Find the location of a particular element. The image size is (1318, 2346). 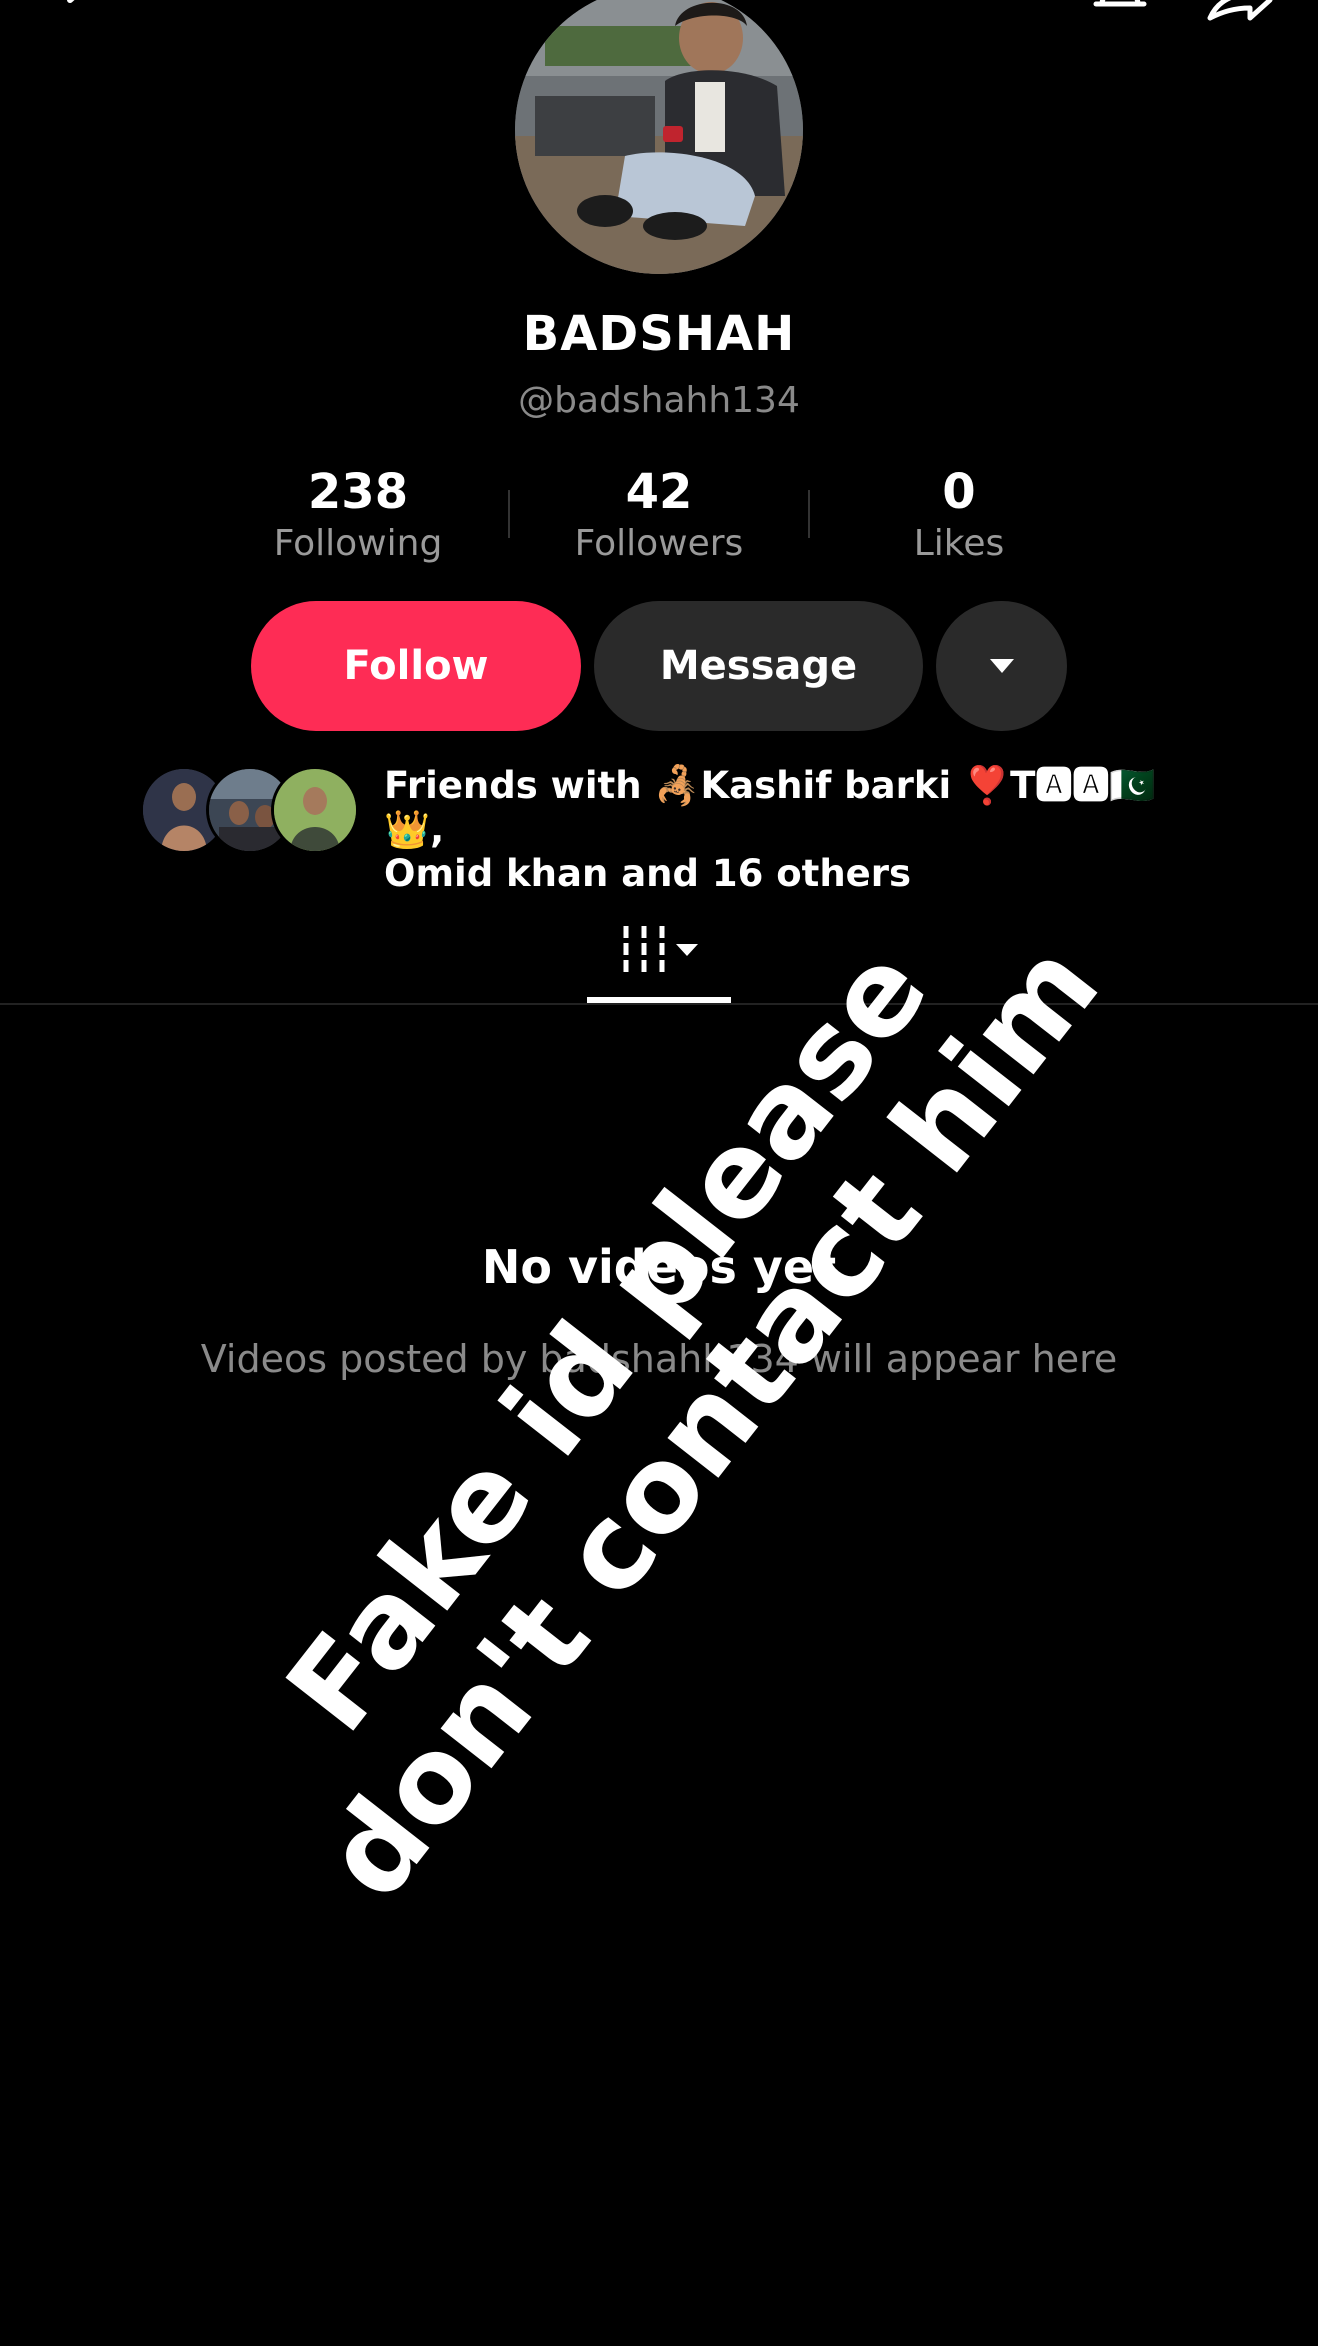

likes-count: 0 is located at coordinates (959, 492).